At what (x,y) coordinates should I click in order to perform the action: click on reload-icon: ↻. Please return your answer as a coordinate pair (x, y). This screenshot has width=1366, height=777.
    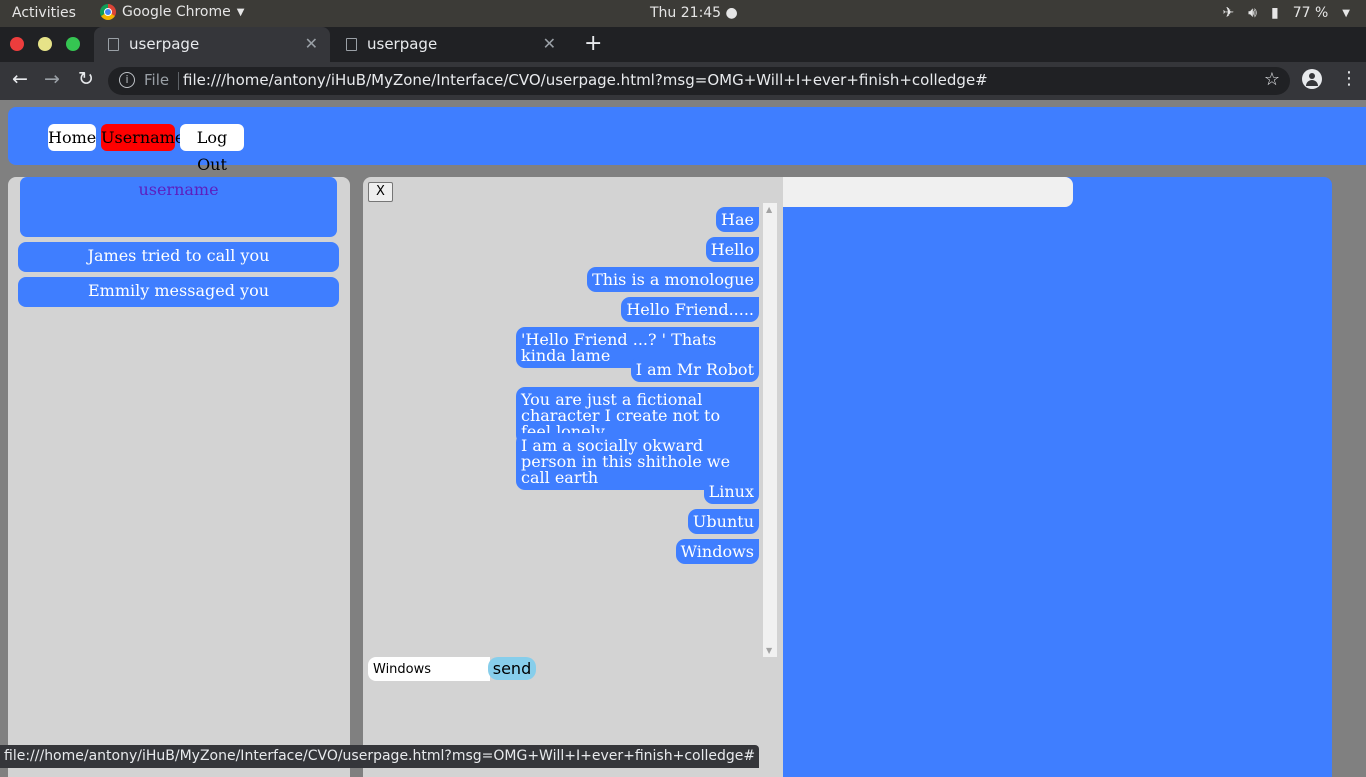
    Looking at the image, I should click on (86, 79).